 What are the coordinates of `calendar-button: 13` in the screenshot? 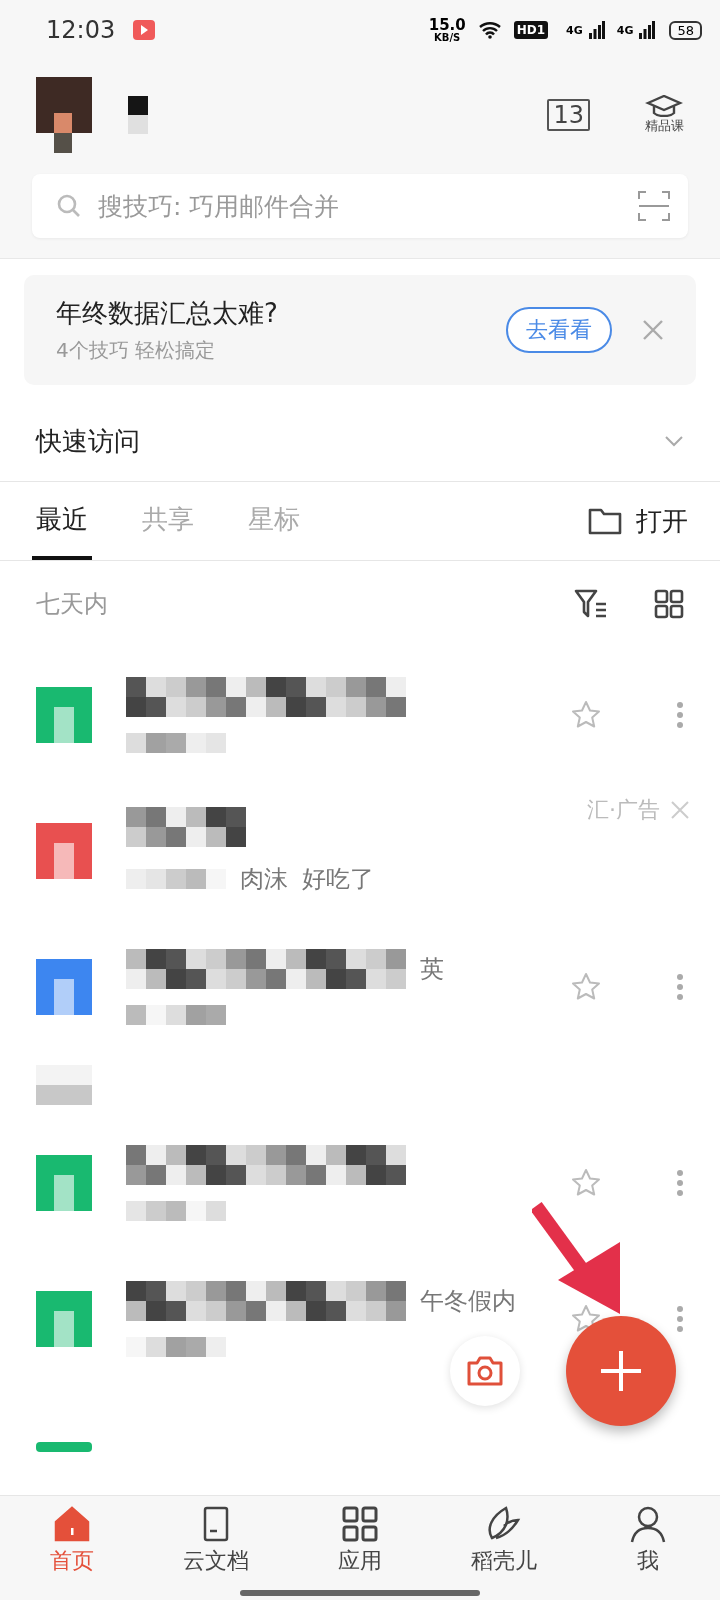 It's located at (568, 115).